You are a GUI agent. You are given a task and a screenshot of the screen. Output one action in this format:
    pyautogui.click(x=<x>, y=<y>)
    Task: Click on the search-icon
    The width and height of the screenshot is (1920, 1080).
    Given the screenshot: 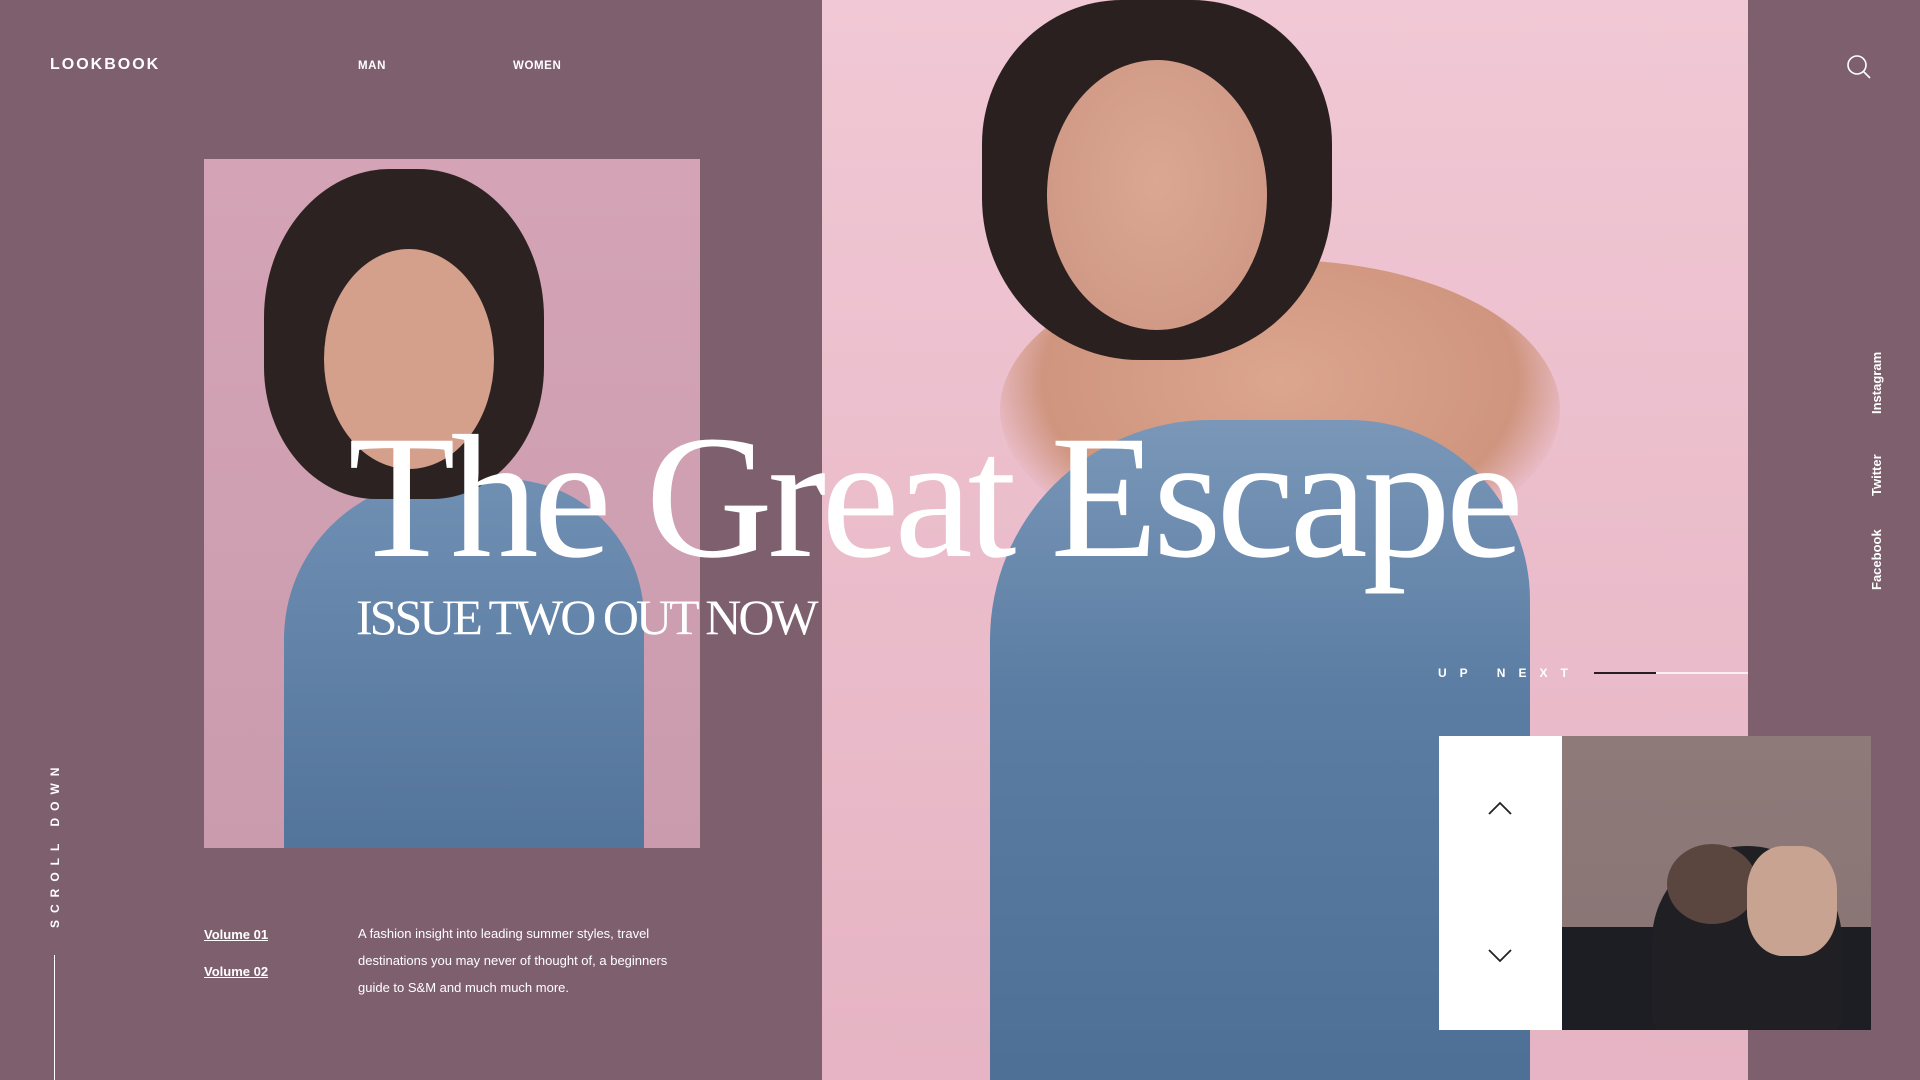 What is the action you would take?
    pyautogui.click(x=1859, y=67)
    